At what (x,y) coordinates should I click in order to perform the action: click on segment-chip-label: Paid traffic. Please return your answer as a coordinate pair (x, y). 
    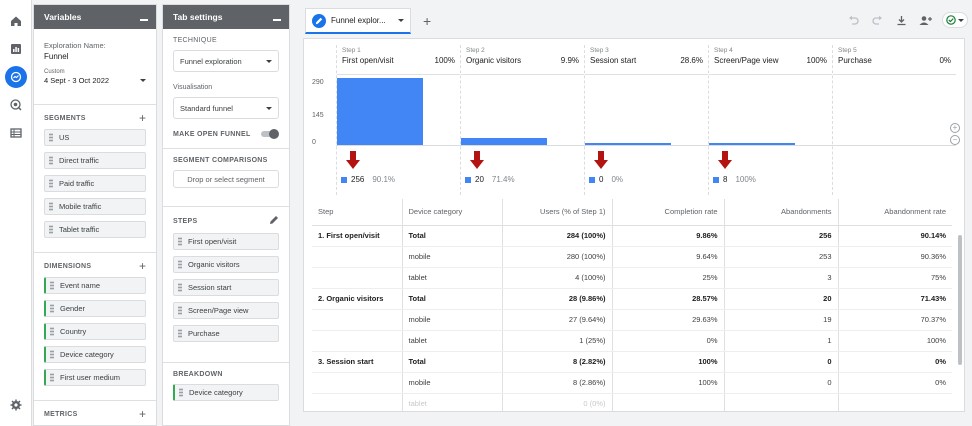
    Looking at the image, I should click on (77, 183).